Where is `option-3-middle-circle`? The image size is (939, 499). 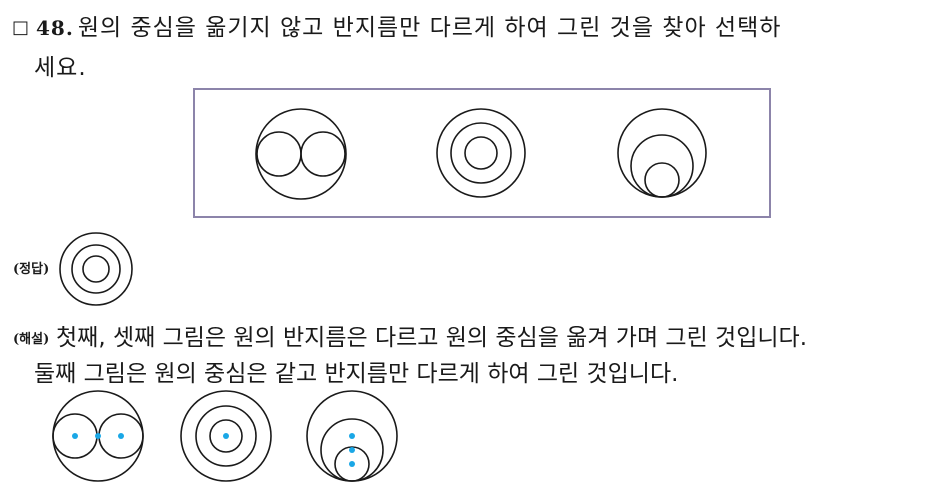 option-3-middle-circle is located at coordinates (662, 166).